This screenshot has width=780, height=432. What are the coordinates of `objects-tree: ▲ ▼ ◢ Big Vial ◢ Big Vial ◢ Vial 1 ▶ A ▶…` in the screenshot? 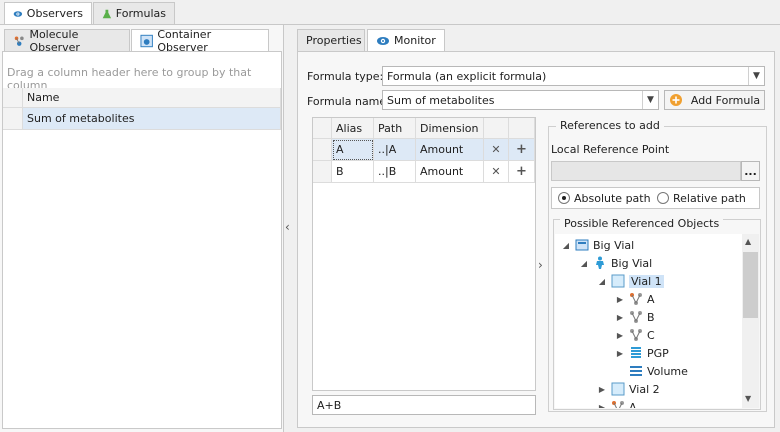 It's located at (657, 321).